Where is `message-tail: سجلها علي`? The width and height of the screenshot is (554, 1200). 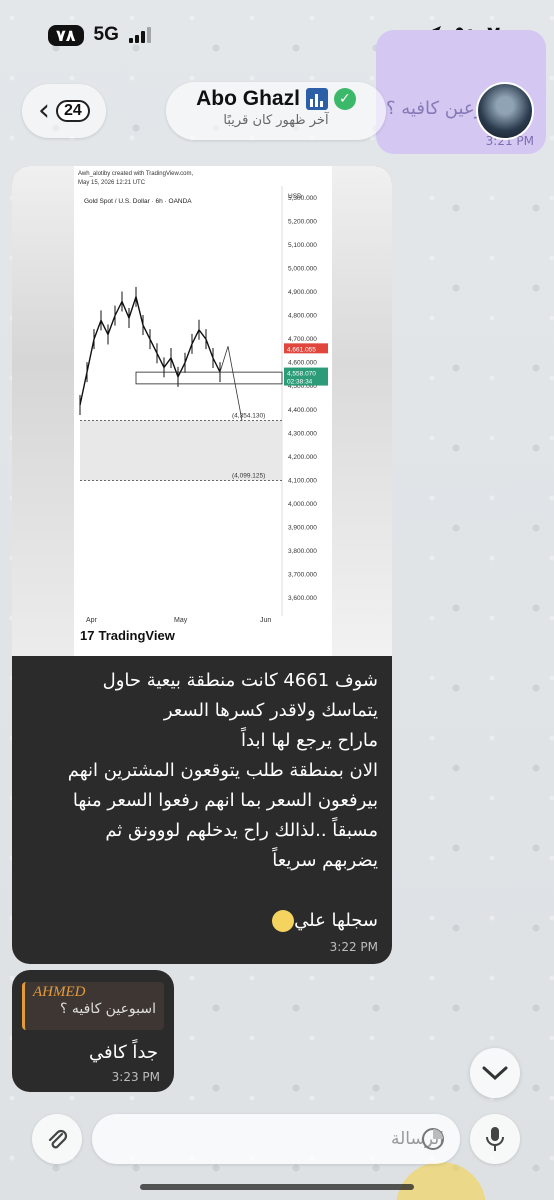 message-tail: سجلها علي is located at coordinates (336, 920).